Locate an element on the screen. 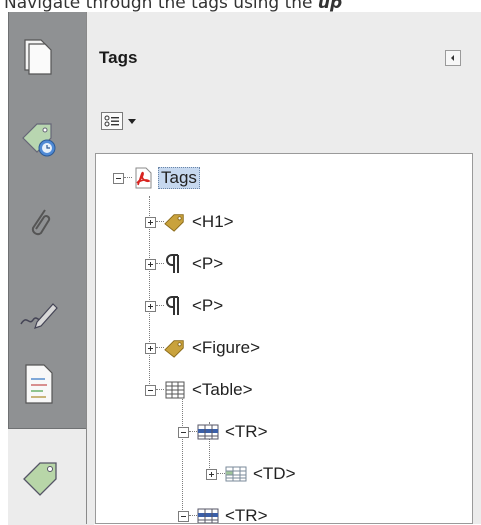  tree-node-tags-root: Tags is located at coordinates (156, 178).